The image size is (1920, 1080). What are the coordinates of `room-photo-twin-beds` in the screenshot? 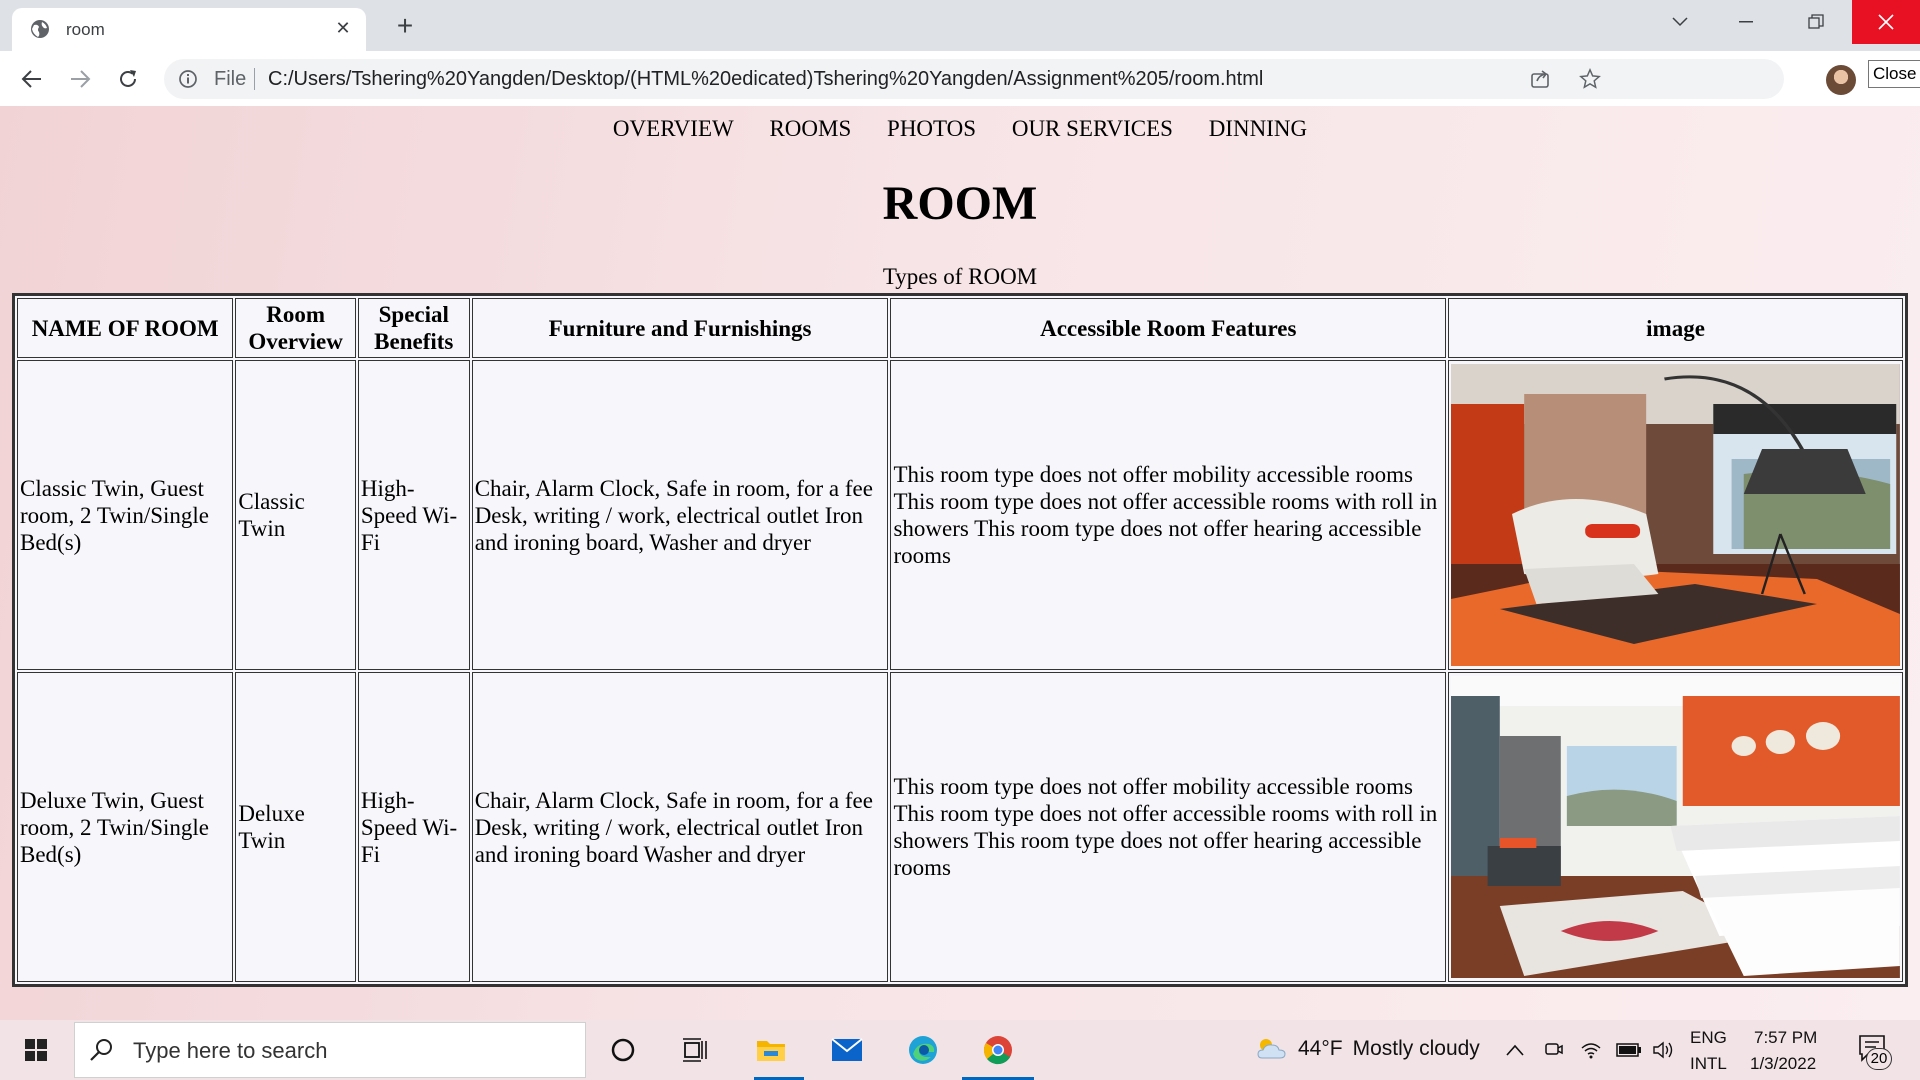 It's located at (1675, 827).